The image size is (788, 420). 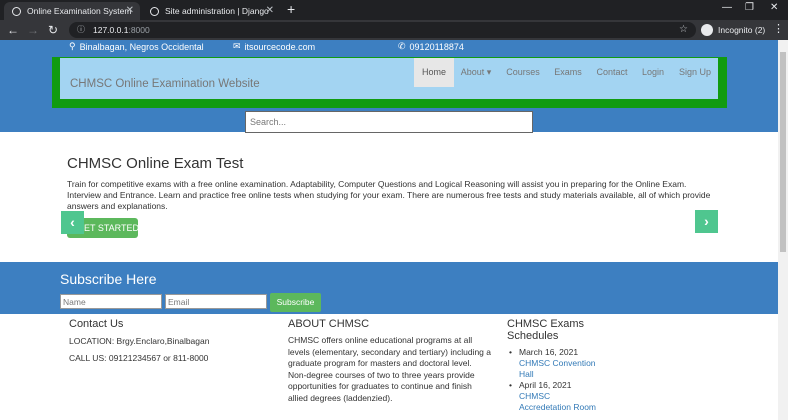 I want to click on minimize-icon: —, so click(x=727, y=7).